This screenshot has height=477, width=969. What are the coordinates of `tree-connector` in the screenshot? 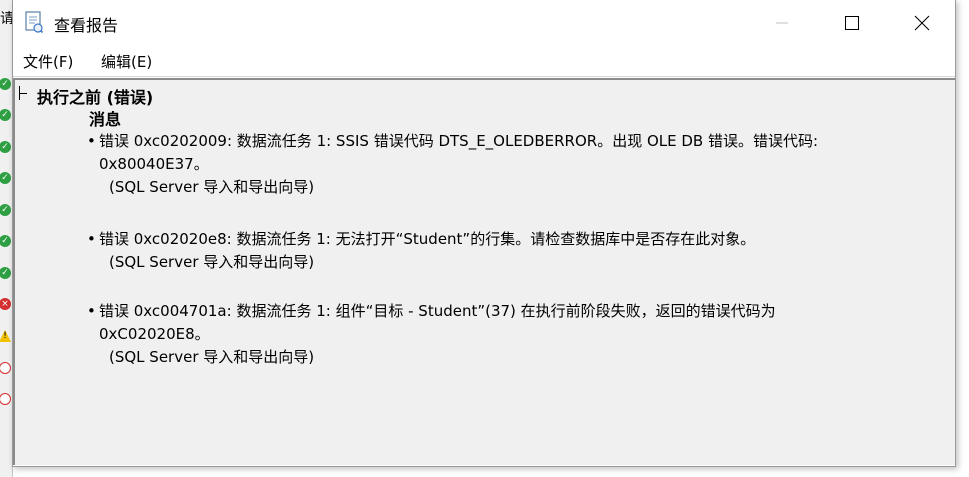 It's located at (23, 93).